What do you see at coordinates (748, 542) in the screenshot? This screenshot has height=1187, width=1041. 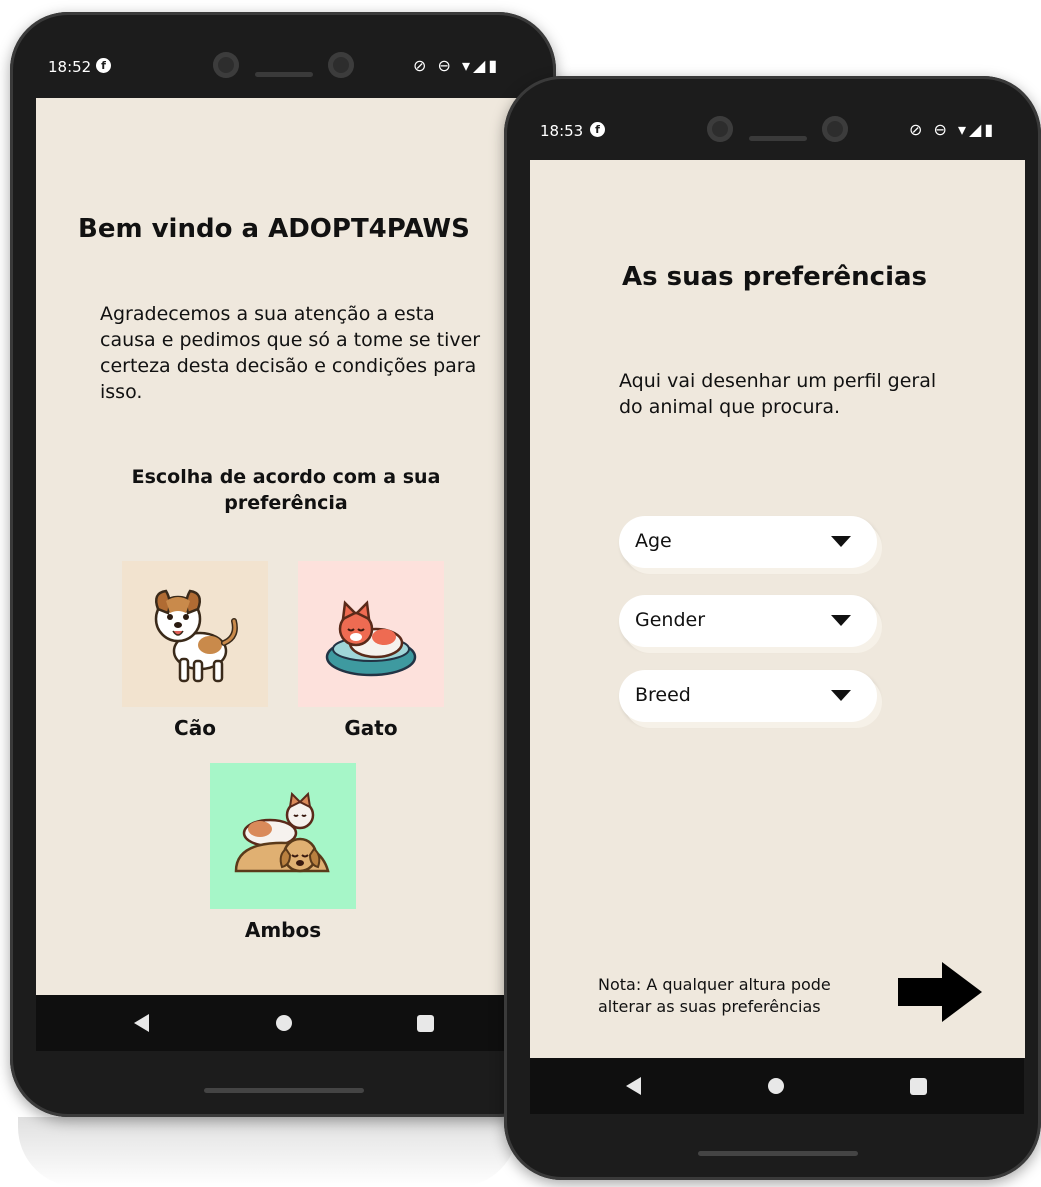 I see `age-dropdown: Age` at bounding box center [748, 542].